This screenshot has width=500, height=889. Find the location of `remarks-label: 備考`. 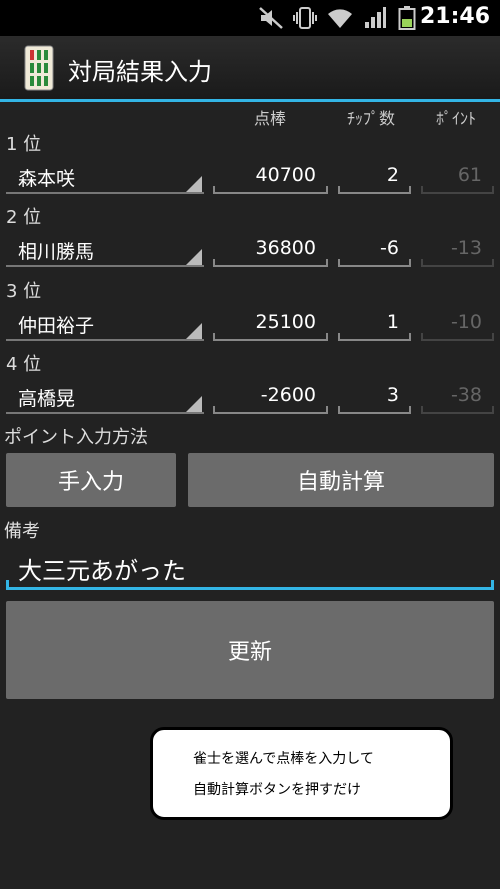

remarks-label: 備考 is located at coordinates (22, 531).